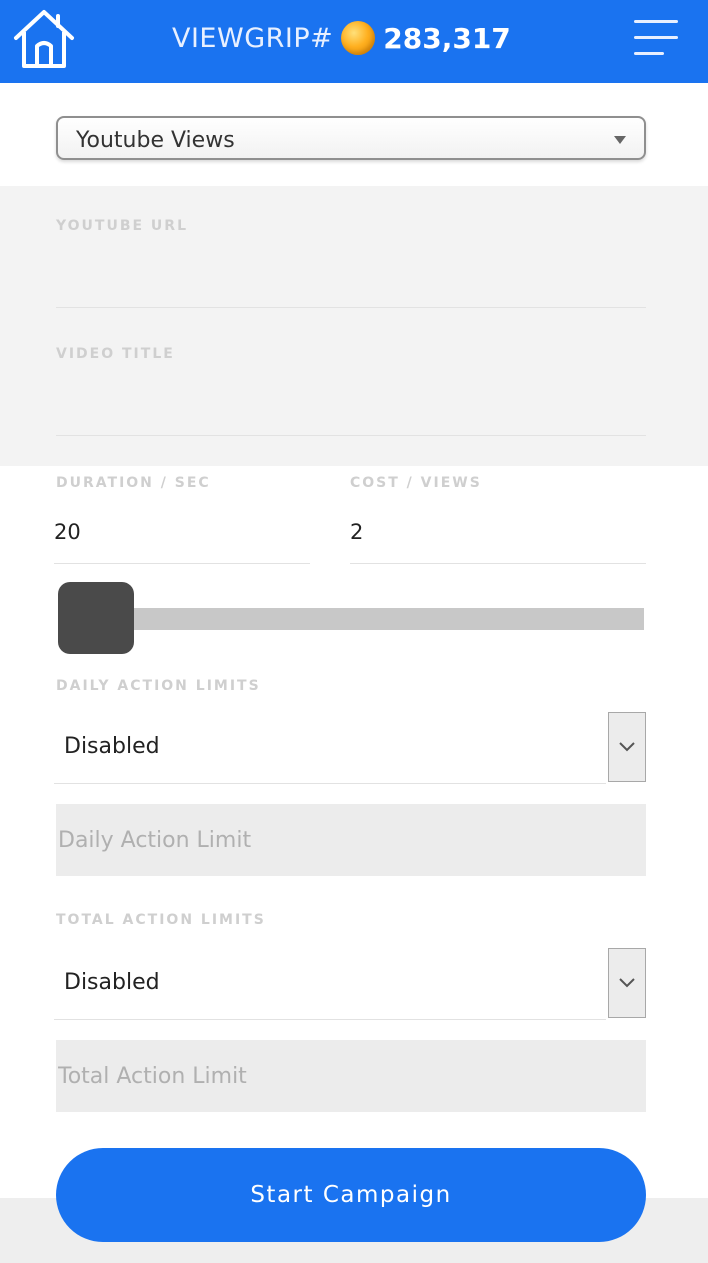 The image size is (708, 1263). I want to click on daily-action-limit-input, so click(351, 840).